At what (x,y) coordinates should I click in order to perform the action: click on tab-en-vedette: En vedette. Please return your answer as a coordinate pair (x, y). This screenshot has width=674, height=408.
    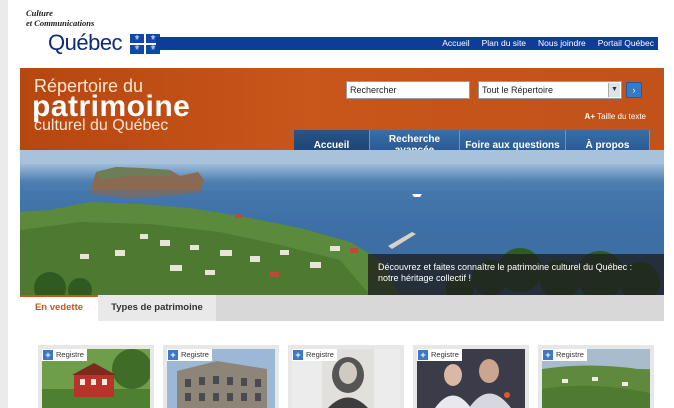
    Looking at the image, I should click on (59, 308).